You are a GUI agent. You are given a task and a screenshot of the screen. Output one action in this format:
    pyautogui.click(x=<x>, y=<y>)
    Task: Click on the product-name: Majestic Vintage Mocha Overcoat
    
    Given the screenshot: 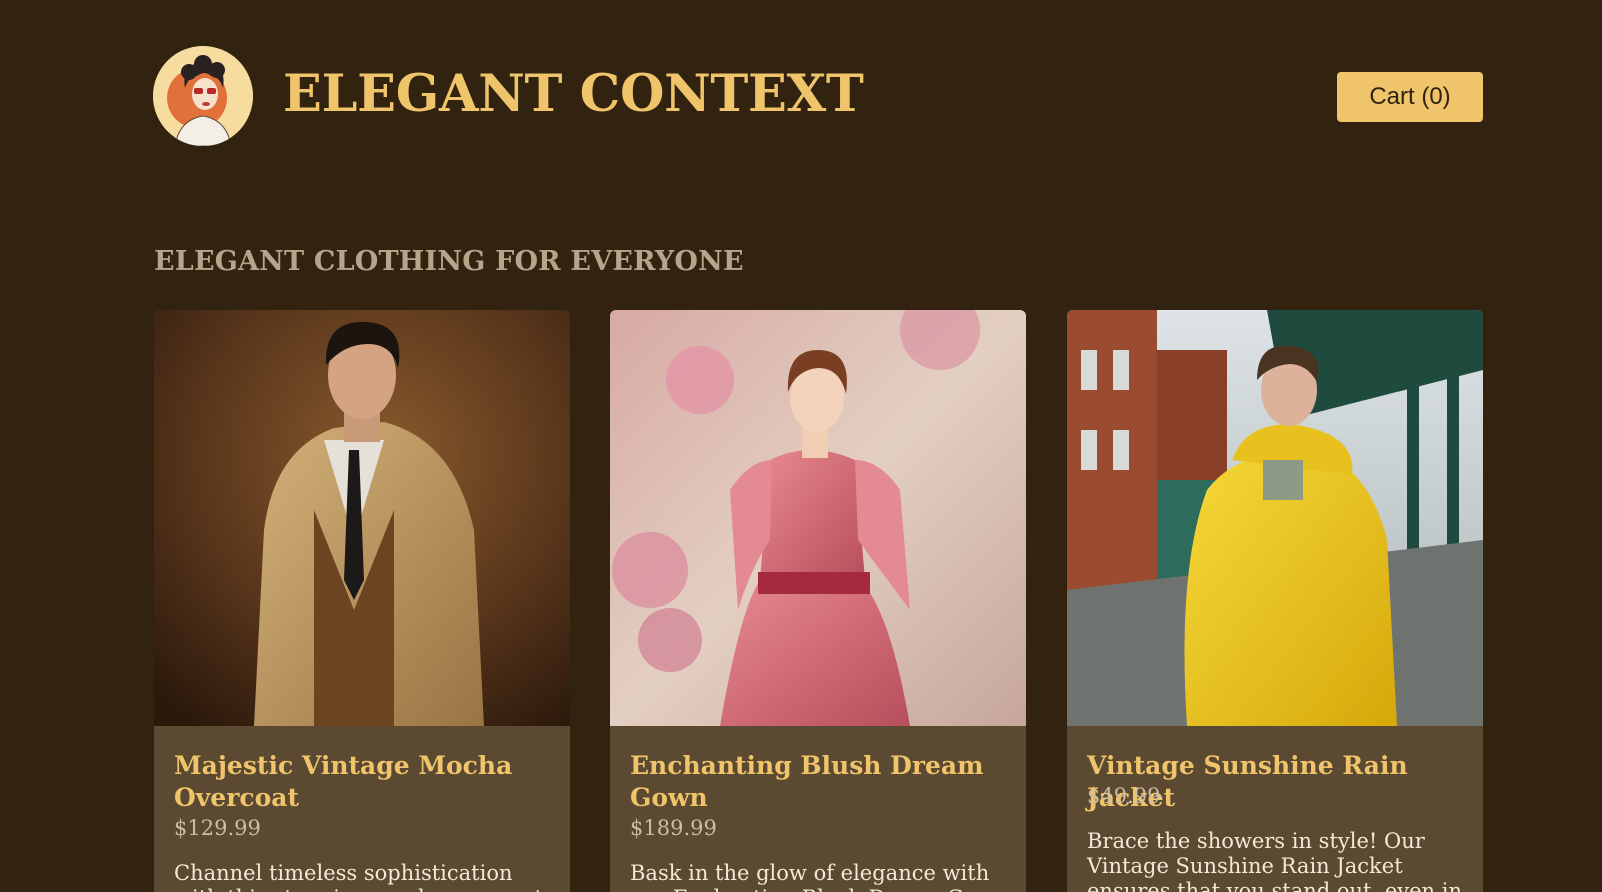 What is the action you would take?
    pyautogui.click(x=364, y=782)
    